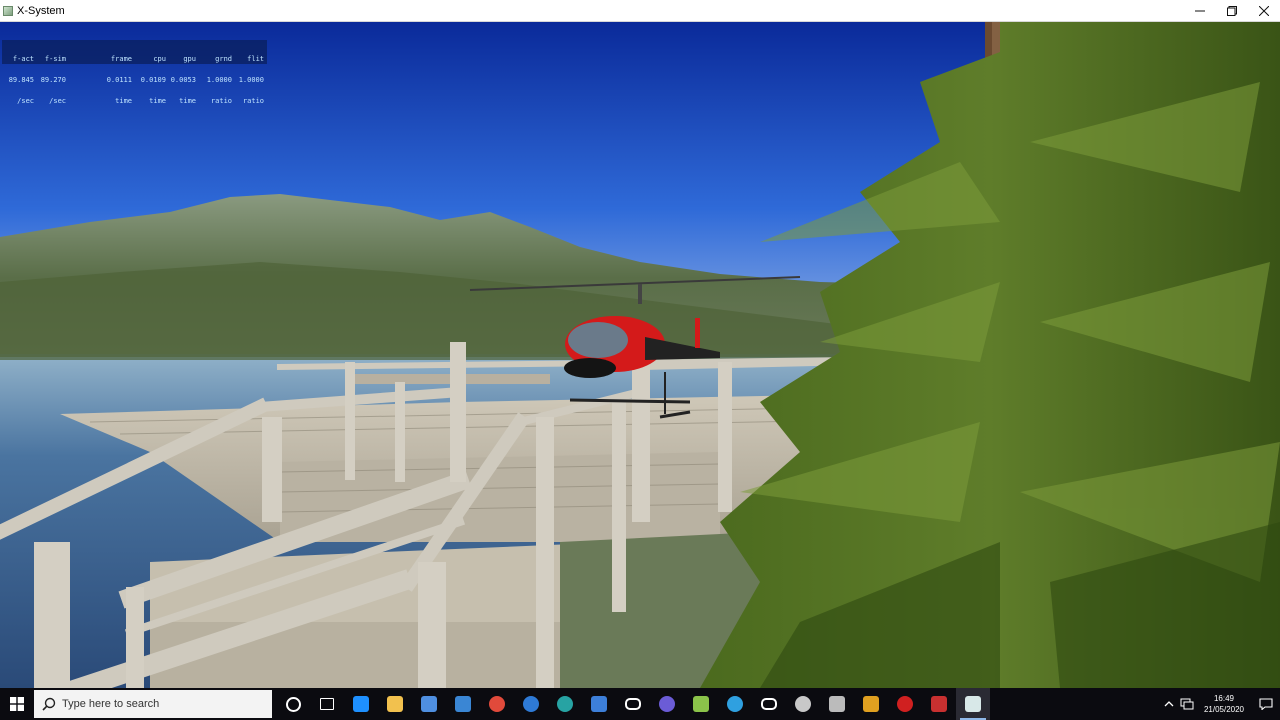  Describe the element at coordinates (153, 80) in the screenshot. I see `stat-cpu: cpu 0.0109 time` at that location.